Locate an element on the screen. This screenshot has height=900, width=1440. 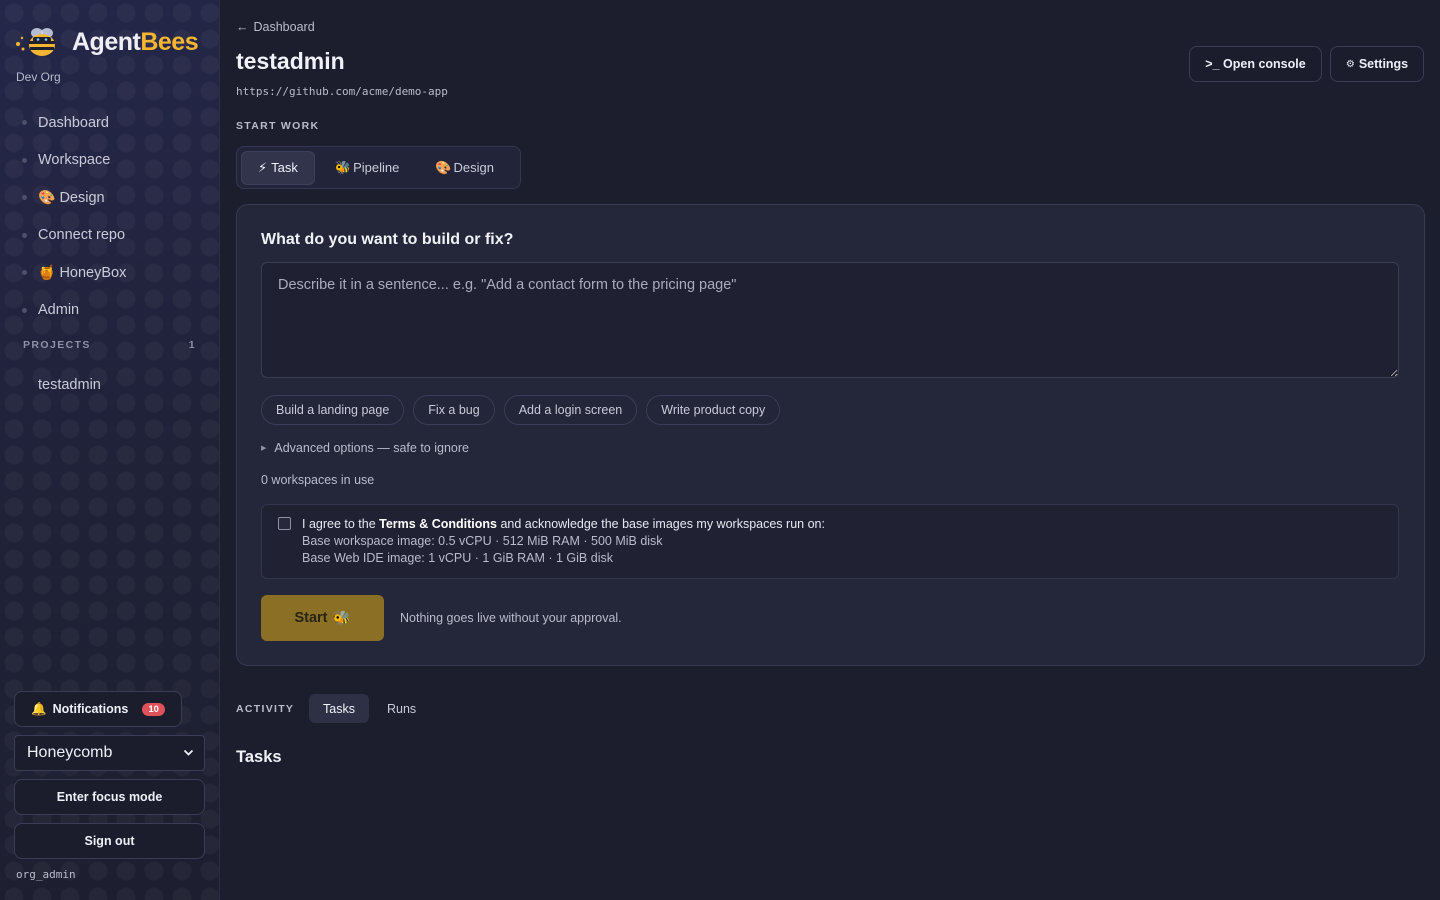
start-work-heading: START WORK is located at coordinates (278, 126).